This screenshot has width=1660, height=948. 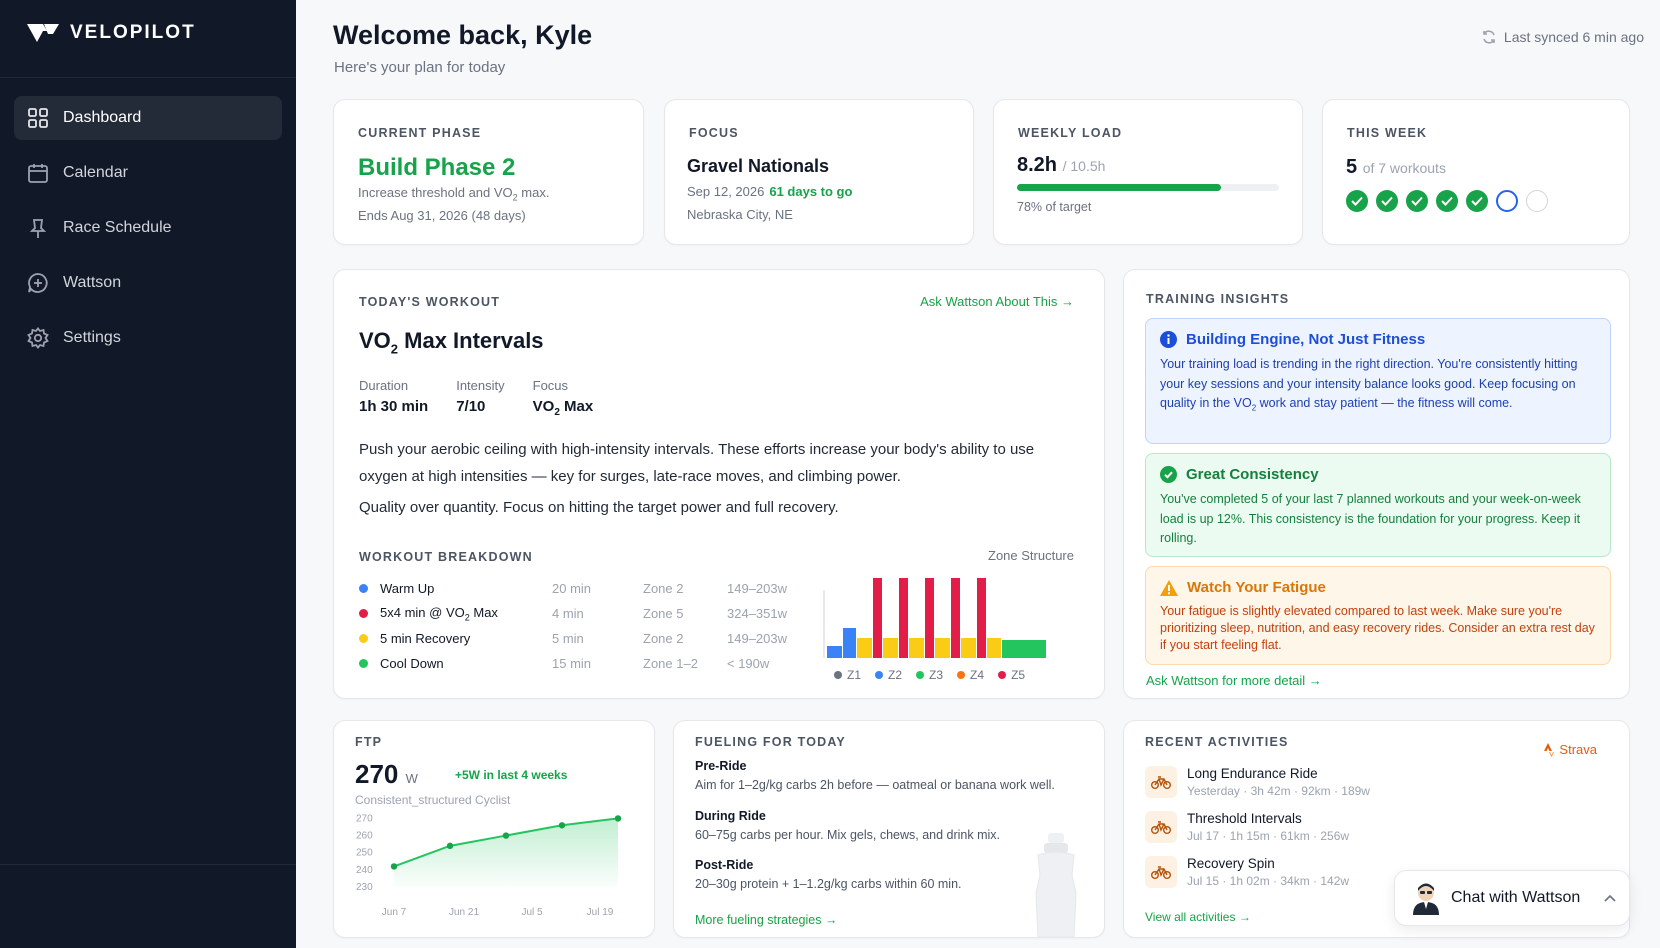 What do you see at coordinates (102, 117) in the screenshot?
I see `sidebar-item-label: Dashboard` at bounding box center [102, 117].